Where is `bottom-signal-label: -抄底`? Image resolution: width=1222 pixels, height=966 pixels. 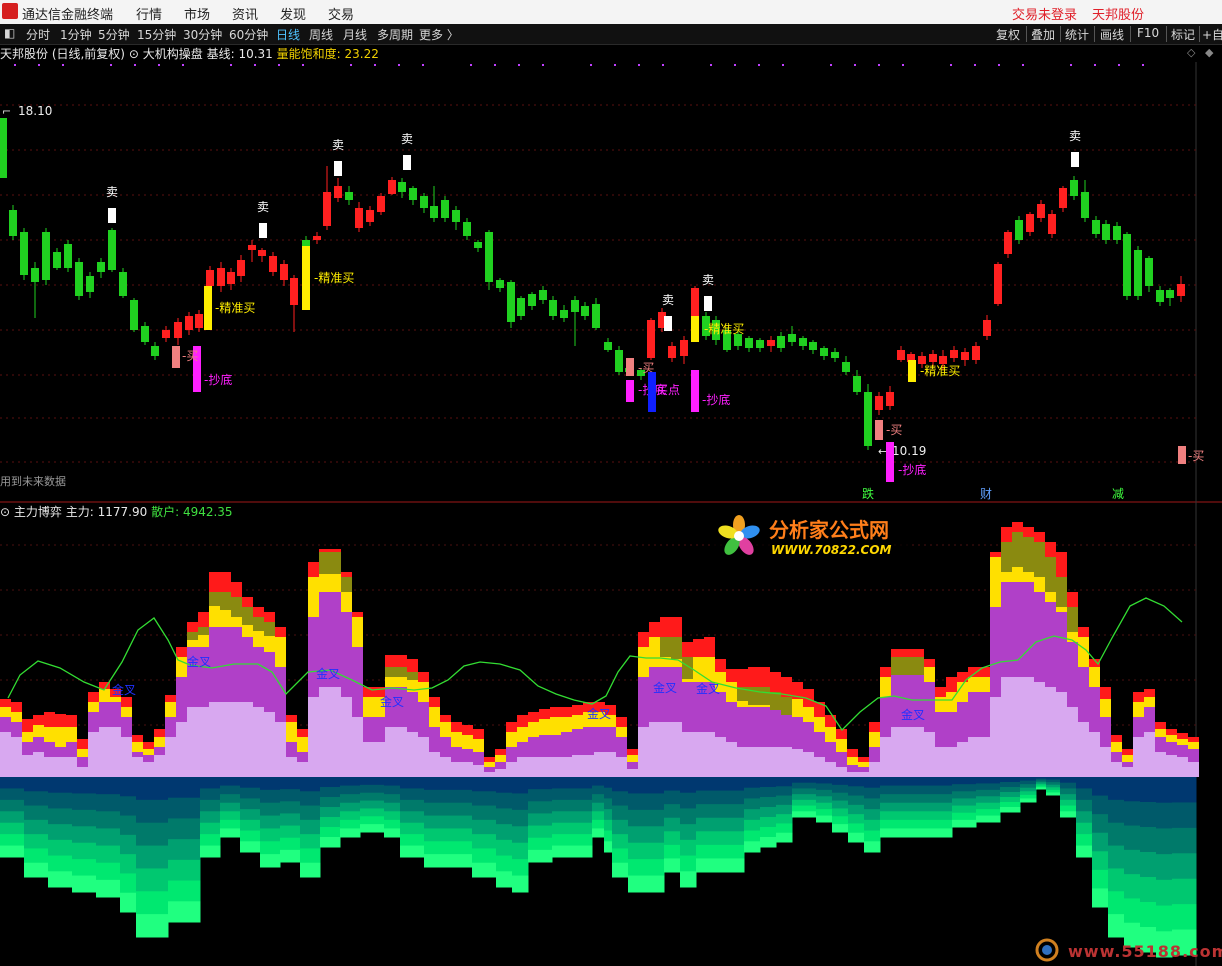
bottom-signal-label: -抄底 is located at coordinates (912, 469).